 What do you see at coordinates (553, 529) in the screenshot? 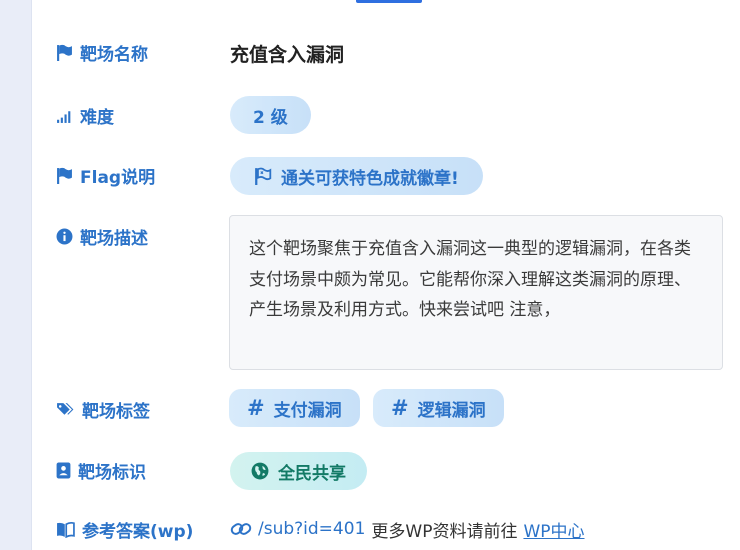
I see `wp-center-link: WP中心` at bounding box center [553, 529].